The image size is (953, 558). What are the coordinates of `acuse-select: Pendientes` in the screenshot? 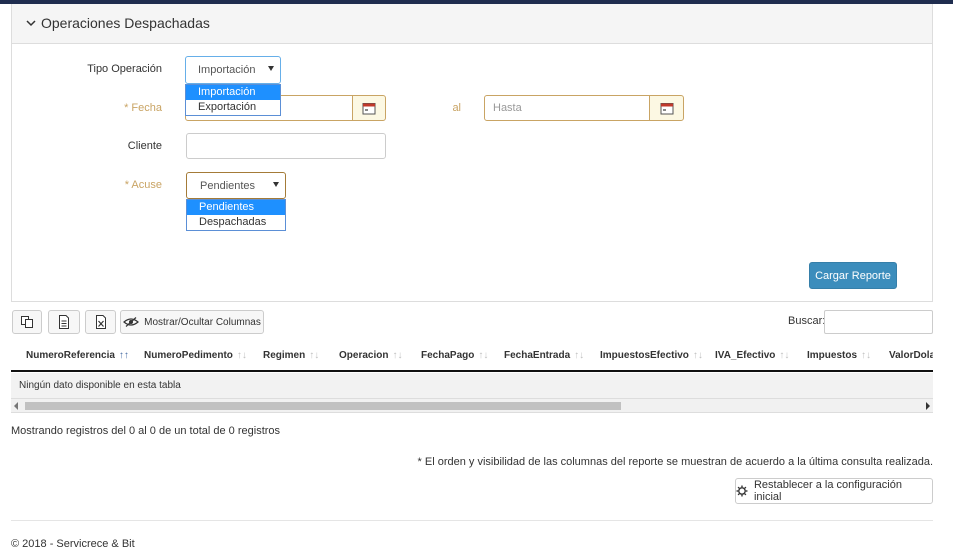 It's located at (236, 185).